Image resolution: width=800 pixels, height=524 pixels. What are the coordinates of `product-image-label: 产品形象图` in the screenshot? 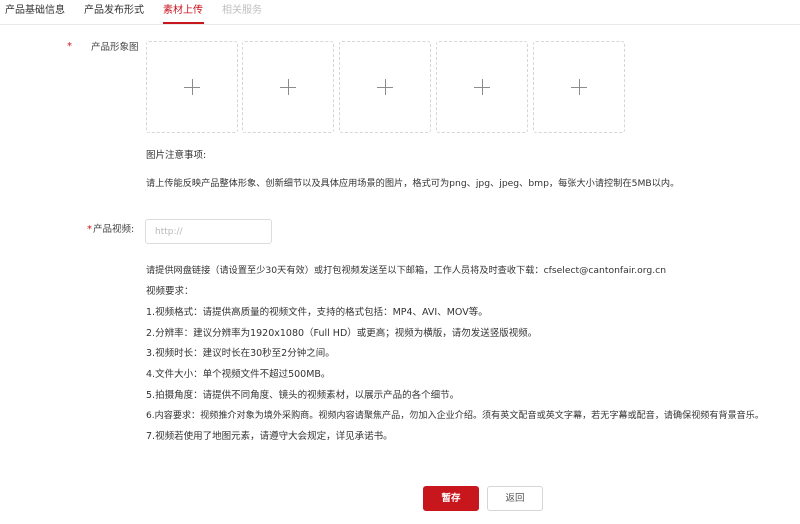 It's located at (115, 47).